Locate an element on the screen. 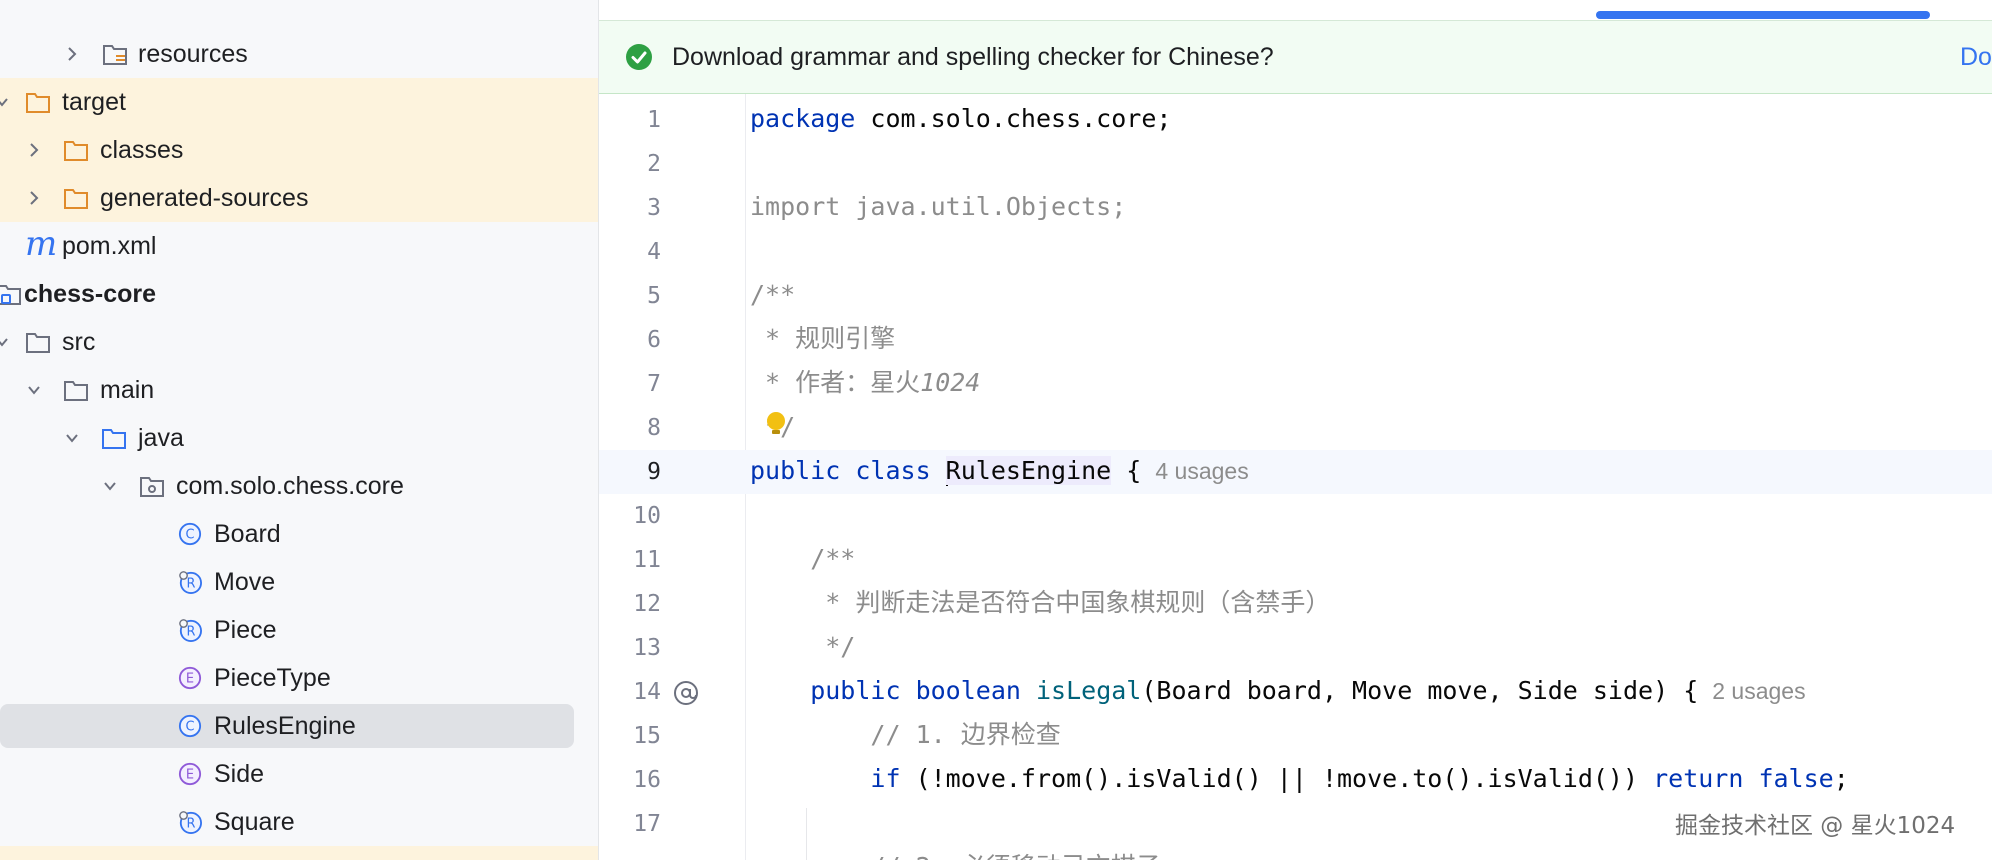  code-text: * 作者：星火1024 is located at coordinates (865, 383).